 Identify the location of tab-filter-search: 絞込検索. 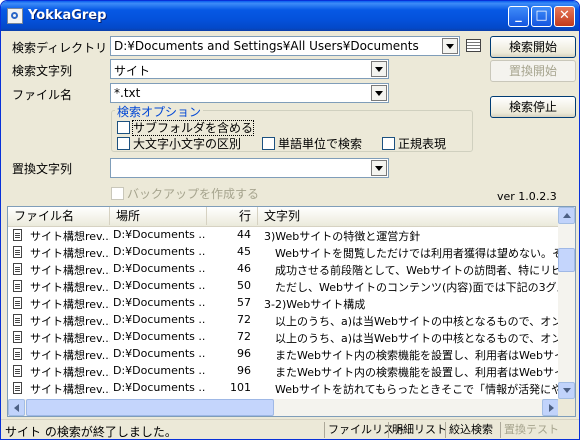
(469, 430).